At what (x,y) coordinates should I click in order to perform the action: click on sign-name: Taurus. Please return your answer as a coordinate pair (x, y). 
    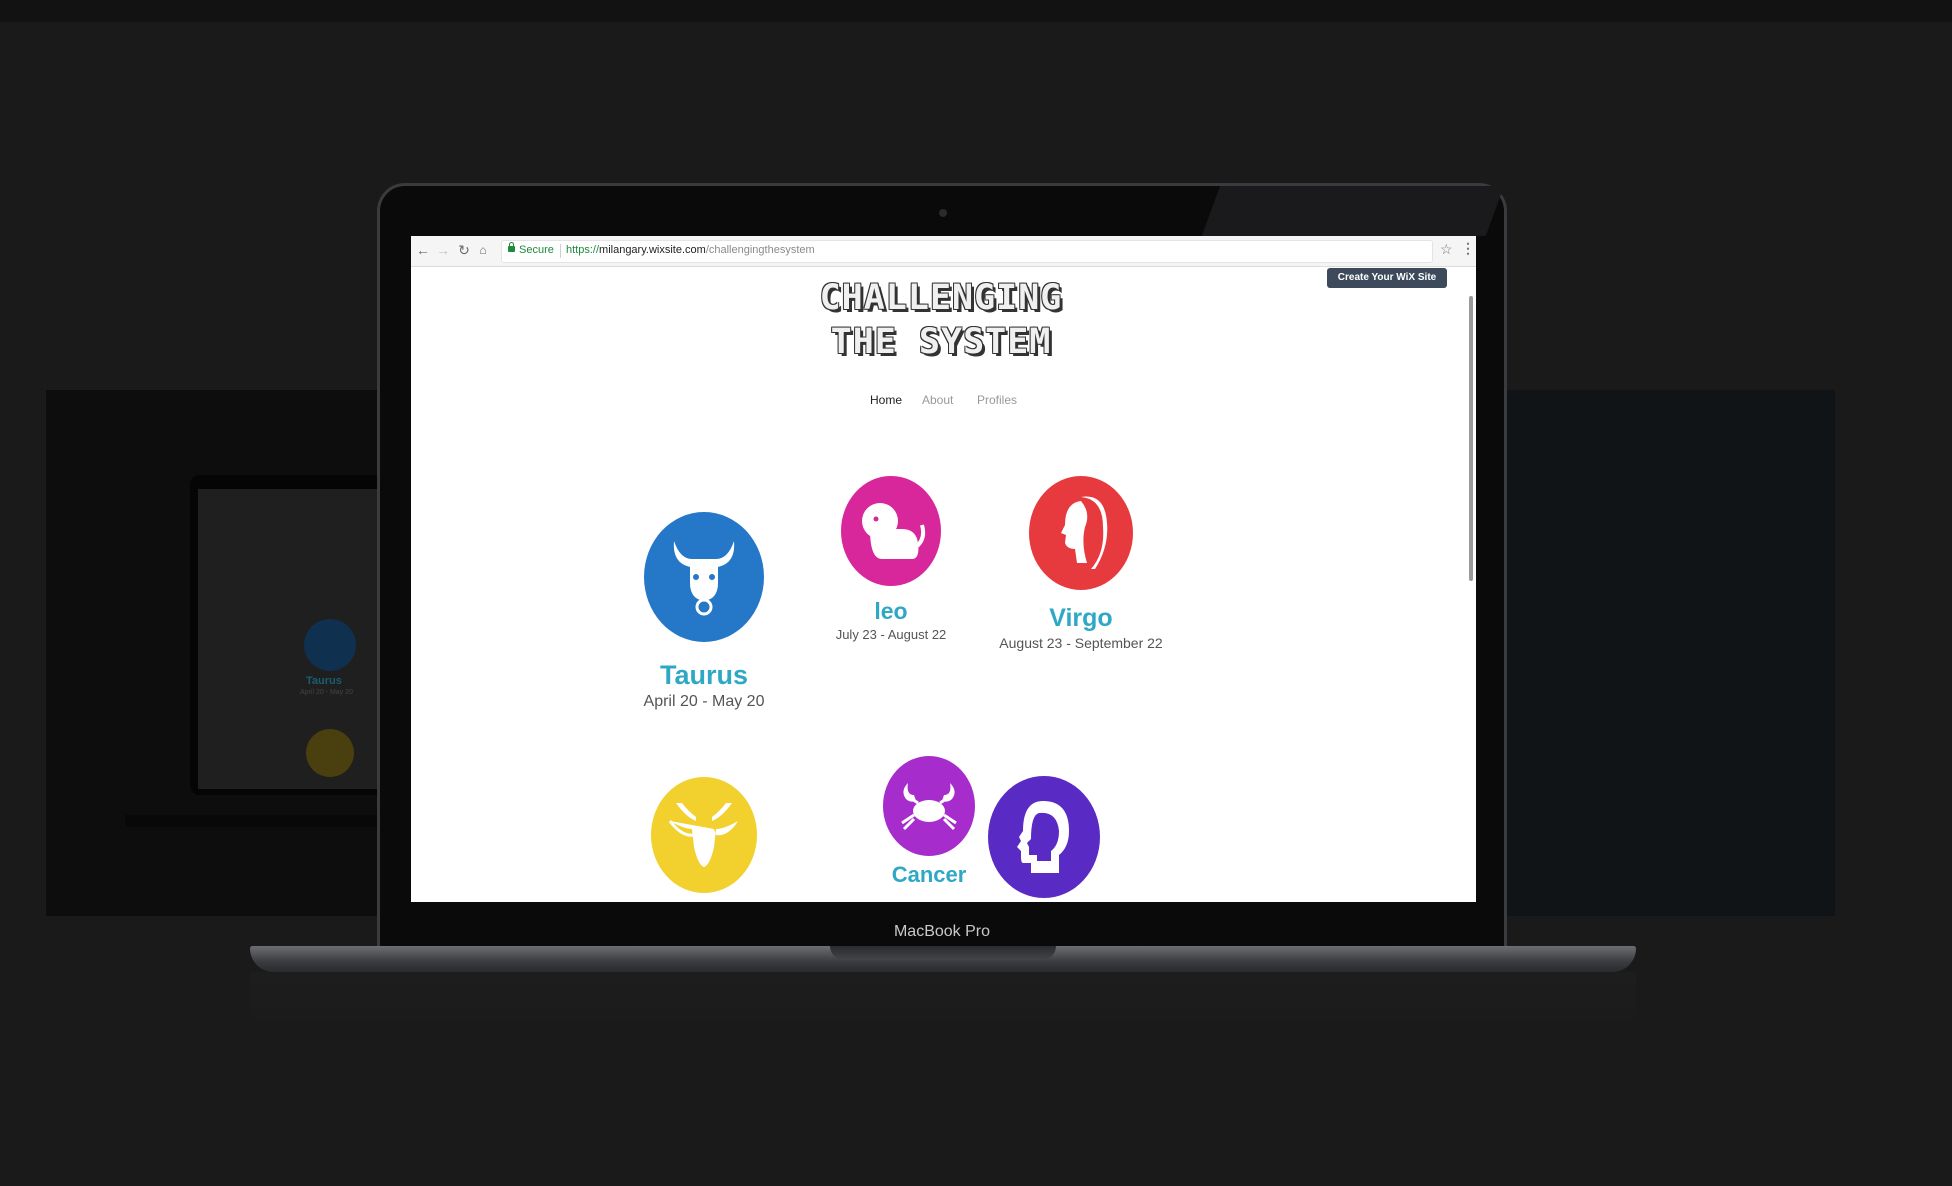
    Looking at the image, I should click on (703, 675).